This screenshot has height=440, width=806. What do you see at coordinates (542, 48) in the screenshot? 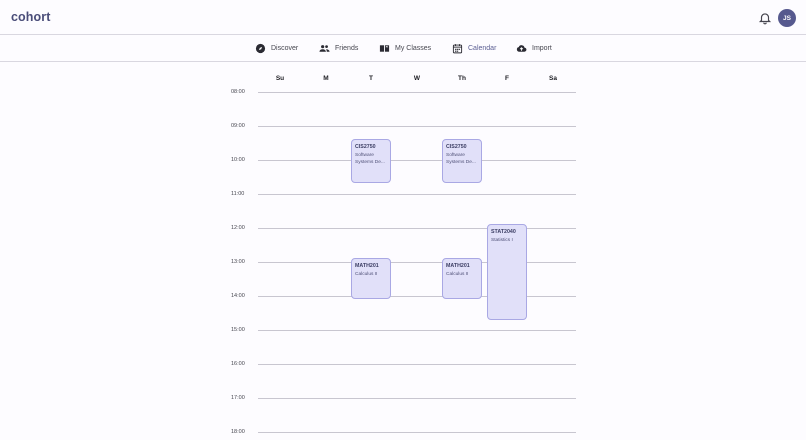
I see `nav-import-label: Import` at bounding box center [542, 48].